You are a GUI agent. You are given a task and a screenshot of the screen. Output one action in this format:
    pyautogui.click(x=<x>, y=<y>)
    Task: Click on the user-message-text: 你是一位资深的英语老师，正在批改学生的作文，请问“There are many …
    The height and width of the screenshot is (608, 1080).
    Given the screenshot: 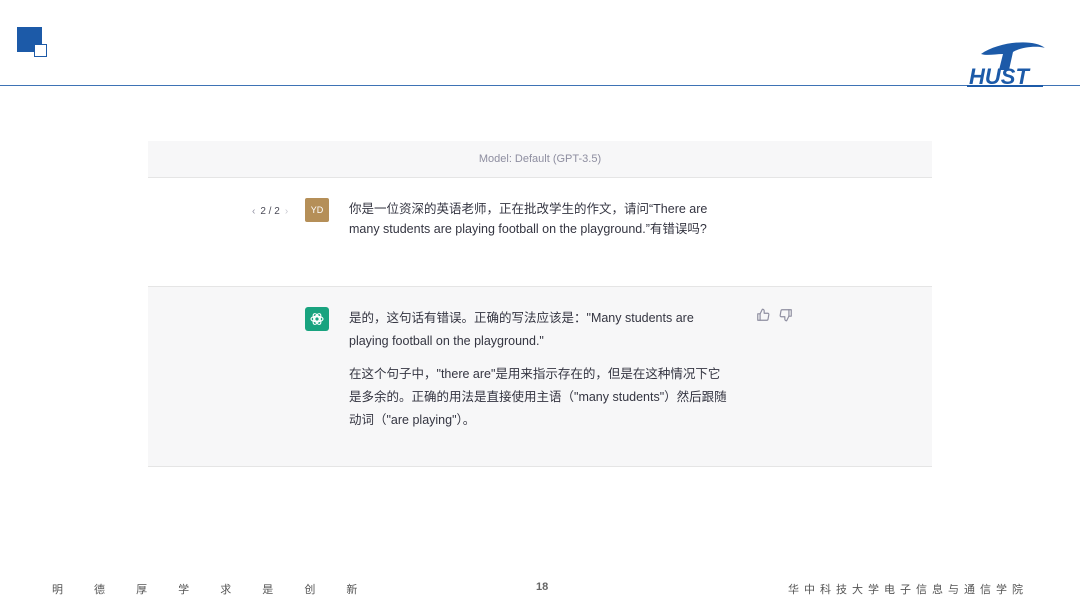 What is the action you would take?
    pyautogui.click(x=528, y=219)
    